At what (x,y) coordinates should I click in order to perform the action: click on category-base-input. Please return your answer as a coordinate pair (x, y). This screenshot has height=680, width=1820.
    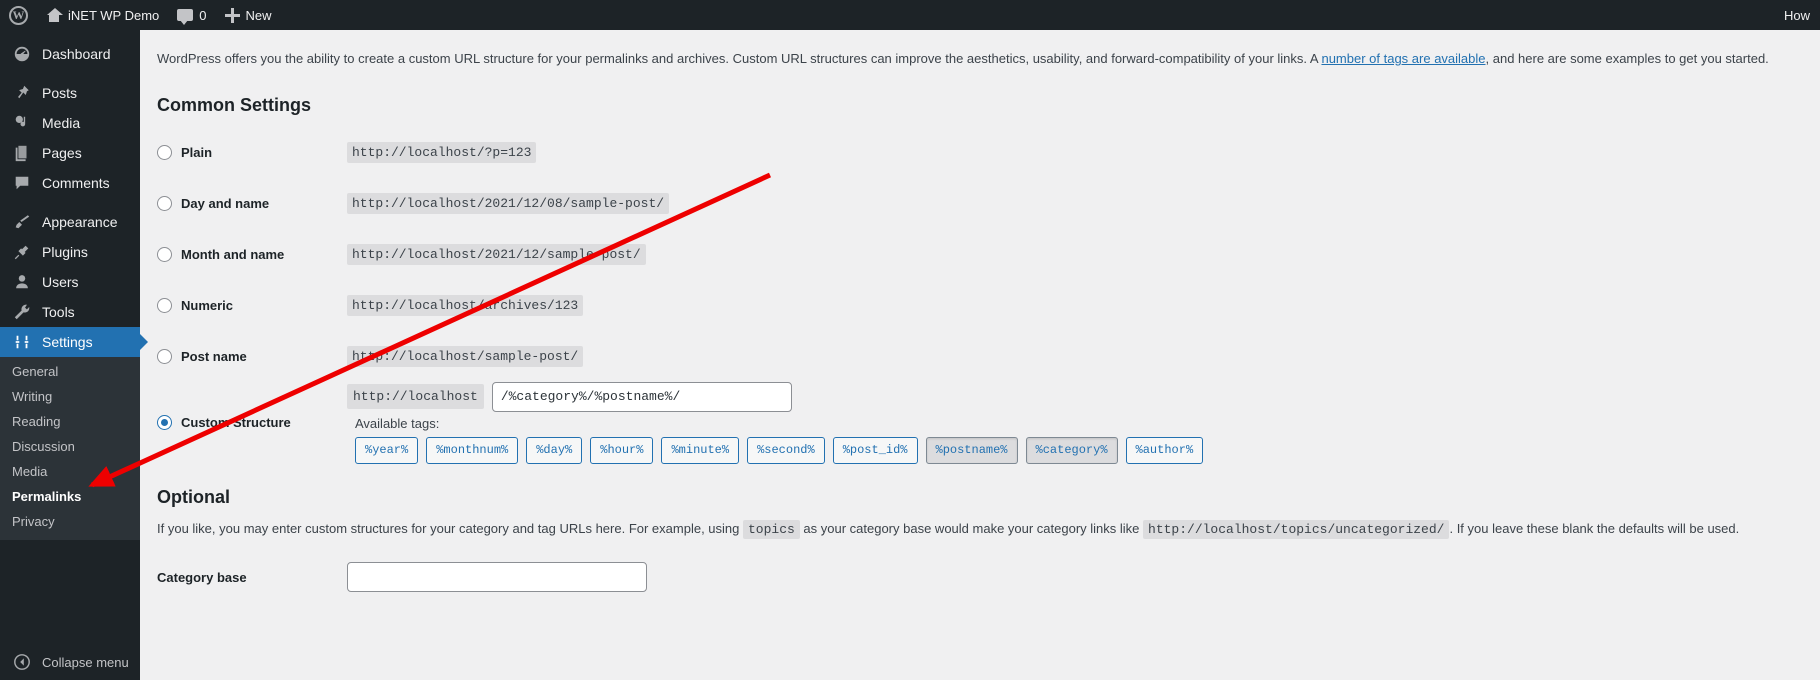
    Looking at the image, I should click on (497, 577).